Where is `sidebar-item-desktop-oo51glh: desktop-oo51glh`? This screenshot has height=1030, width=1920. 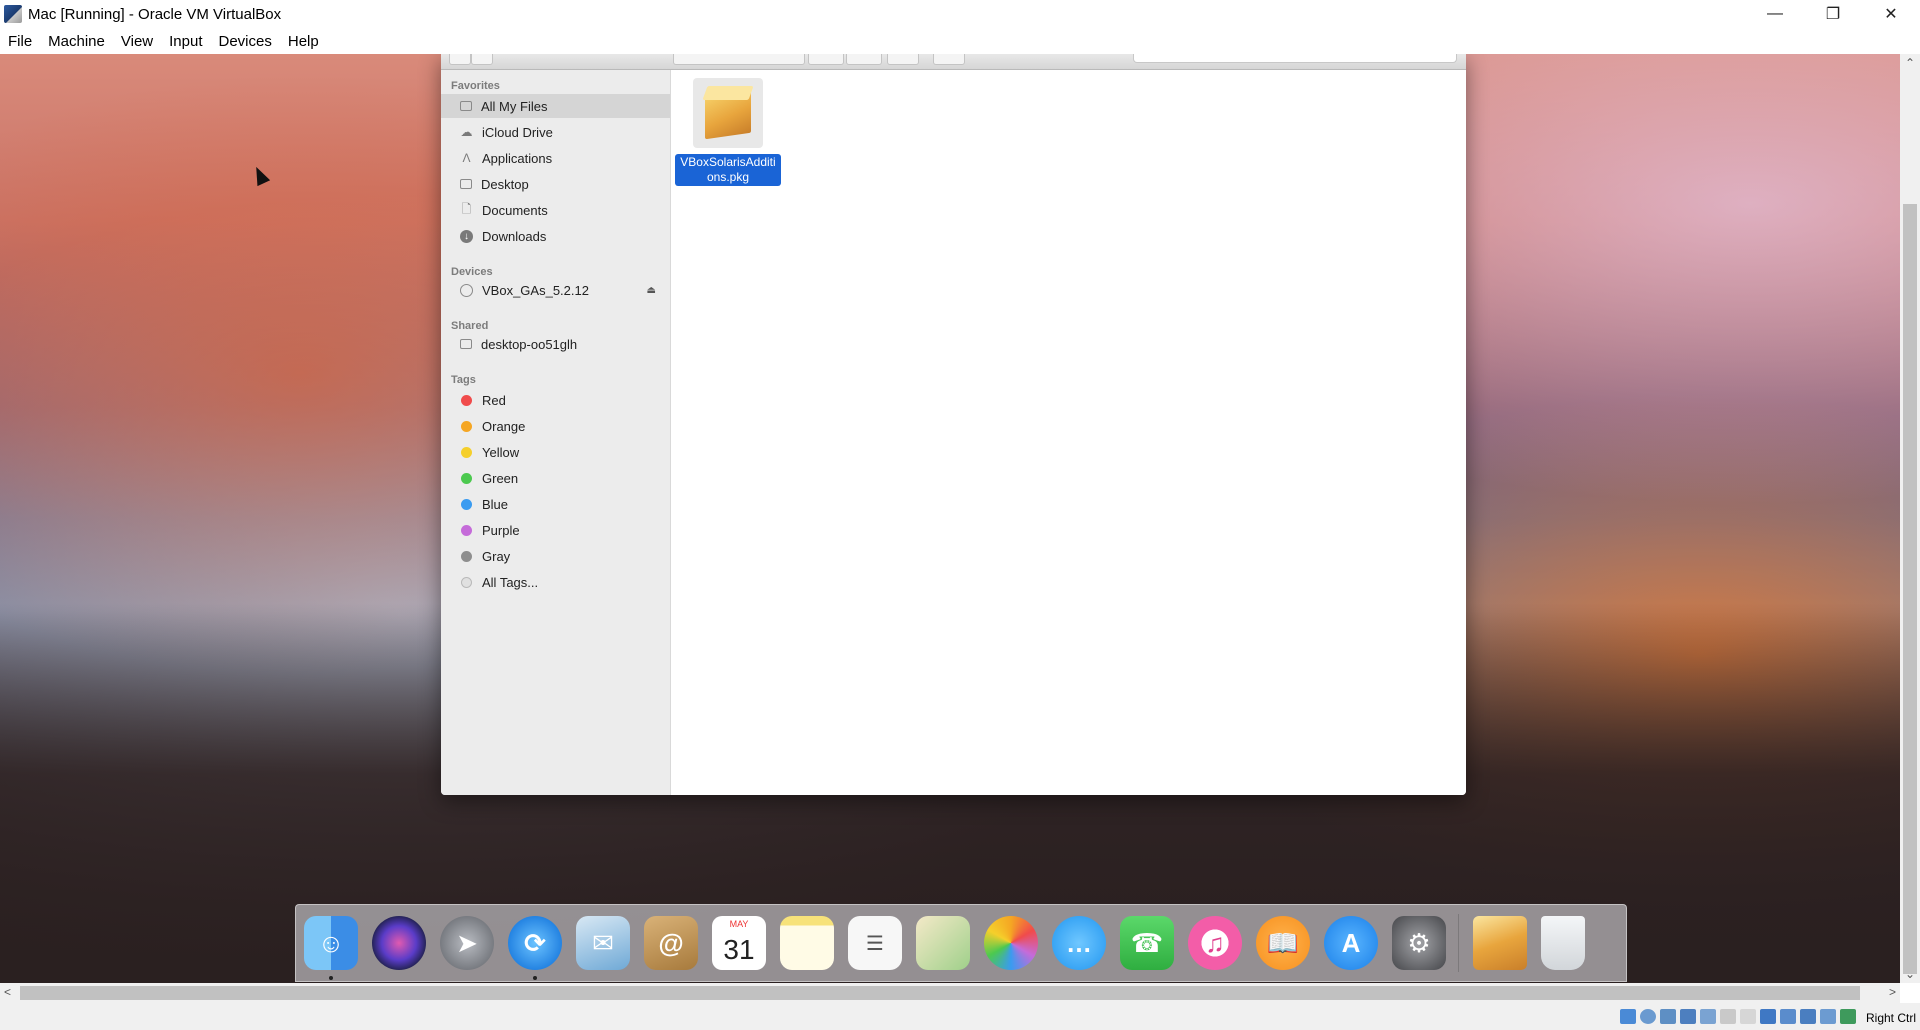
sidebar-item-desktop-oo51glh: desktop-oo51glh is located at coordinates (555, 344).